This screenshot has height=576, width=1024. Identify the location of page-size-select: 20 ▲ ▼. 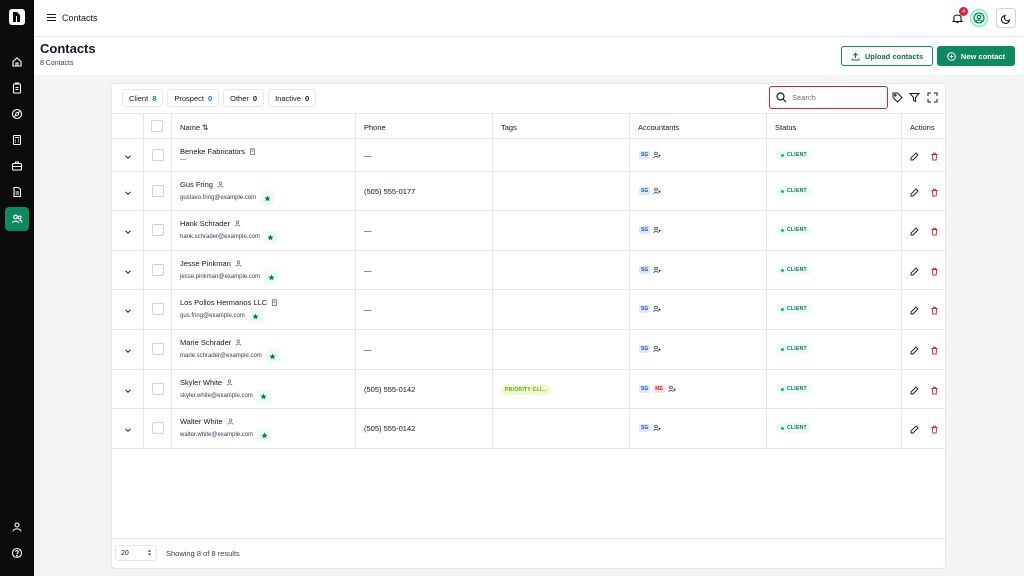
(136, 553).